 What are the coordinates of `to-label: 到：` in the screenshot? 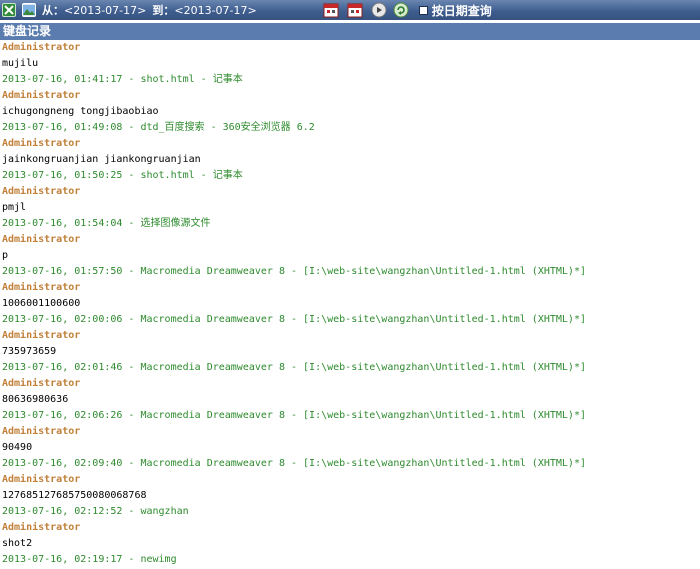 It's located at (163, 10).